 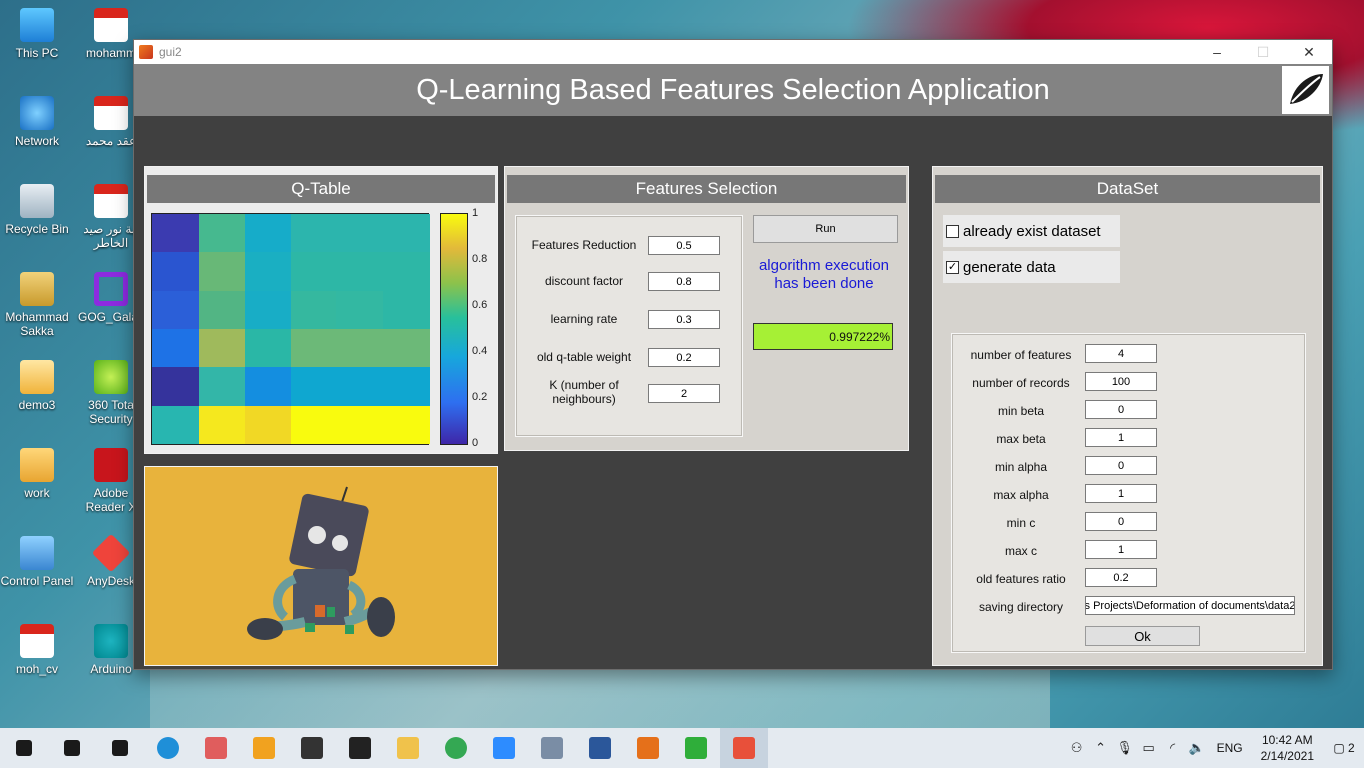 What do you see at coordinates (824, 274) in the screenshot?
I see `status-message: algorithm execution has been done` at bounding box center [824, 274].